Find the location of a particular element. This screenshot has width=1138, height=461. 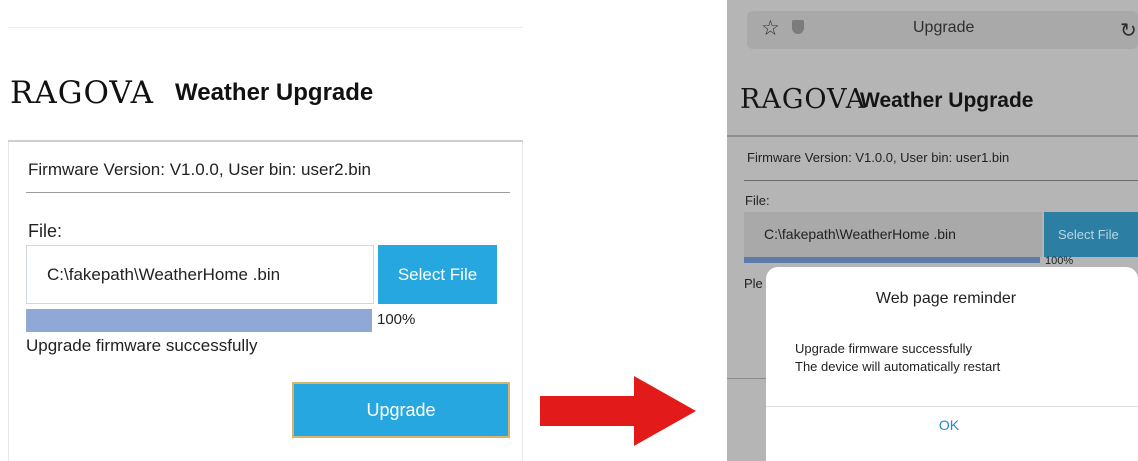

status-message-partial: Ple is located at coordinates (753, 283).